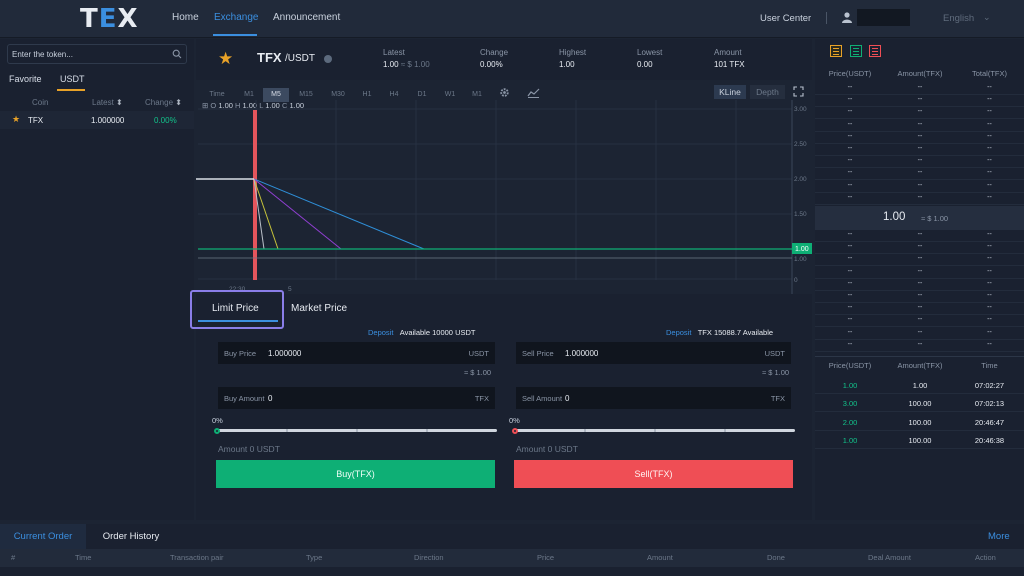  I want to click on trade-row: 1.00 1.00 07:02:27, so click(919, 385).